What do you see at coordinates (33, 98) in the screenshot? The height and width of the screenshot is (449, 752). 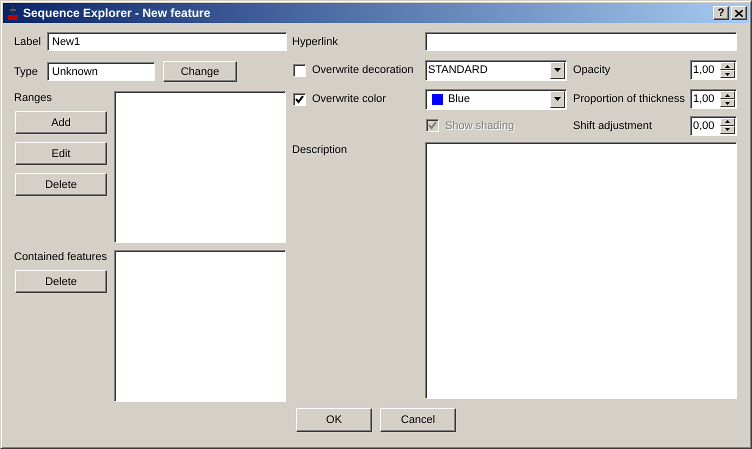 I see `section-label: Ranges` at bounding box center [33, 98].